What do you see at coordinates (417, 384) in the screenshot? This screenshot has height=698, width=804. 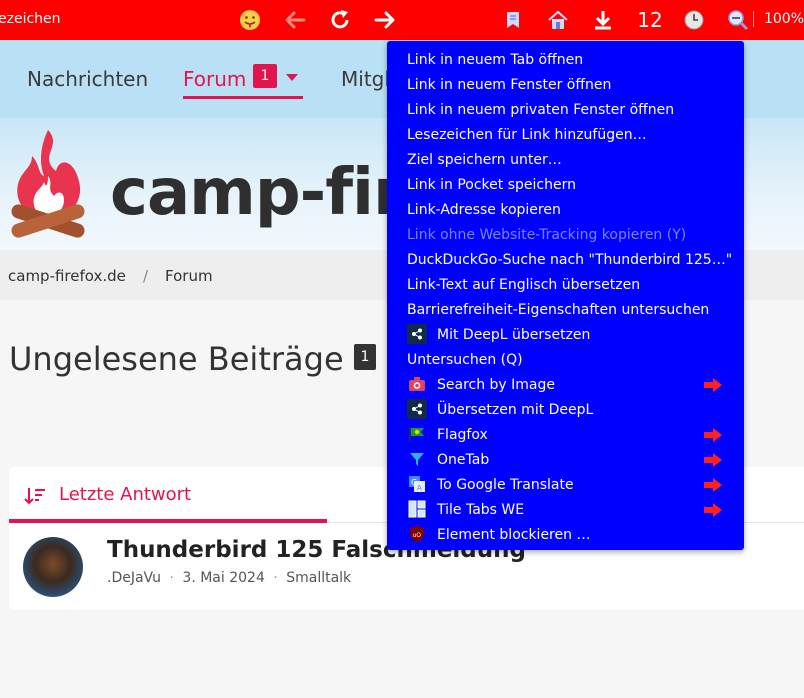 I see `camera-icon` at bounding box center [417, 384].